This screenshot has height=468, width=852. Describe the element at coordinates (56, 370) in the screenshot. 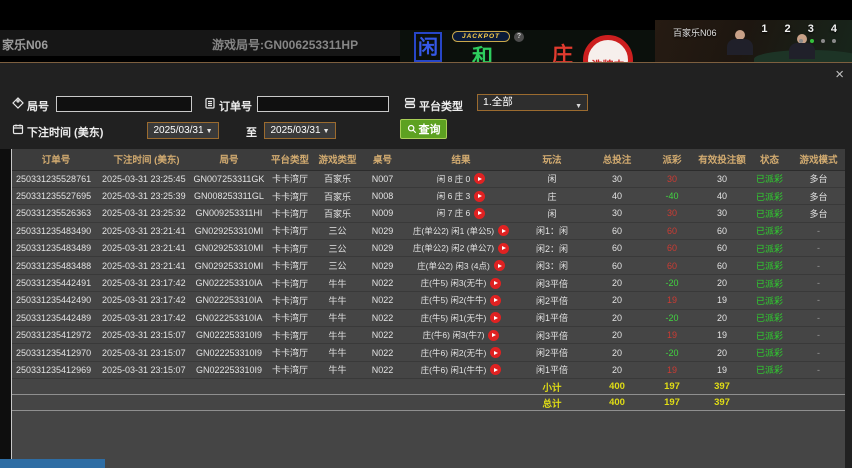

I see `bet-record-cell: 250331235412969` at that location.